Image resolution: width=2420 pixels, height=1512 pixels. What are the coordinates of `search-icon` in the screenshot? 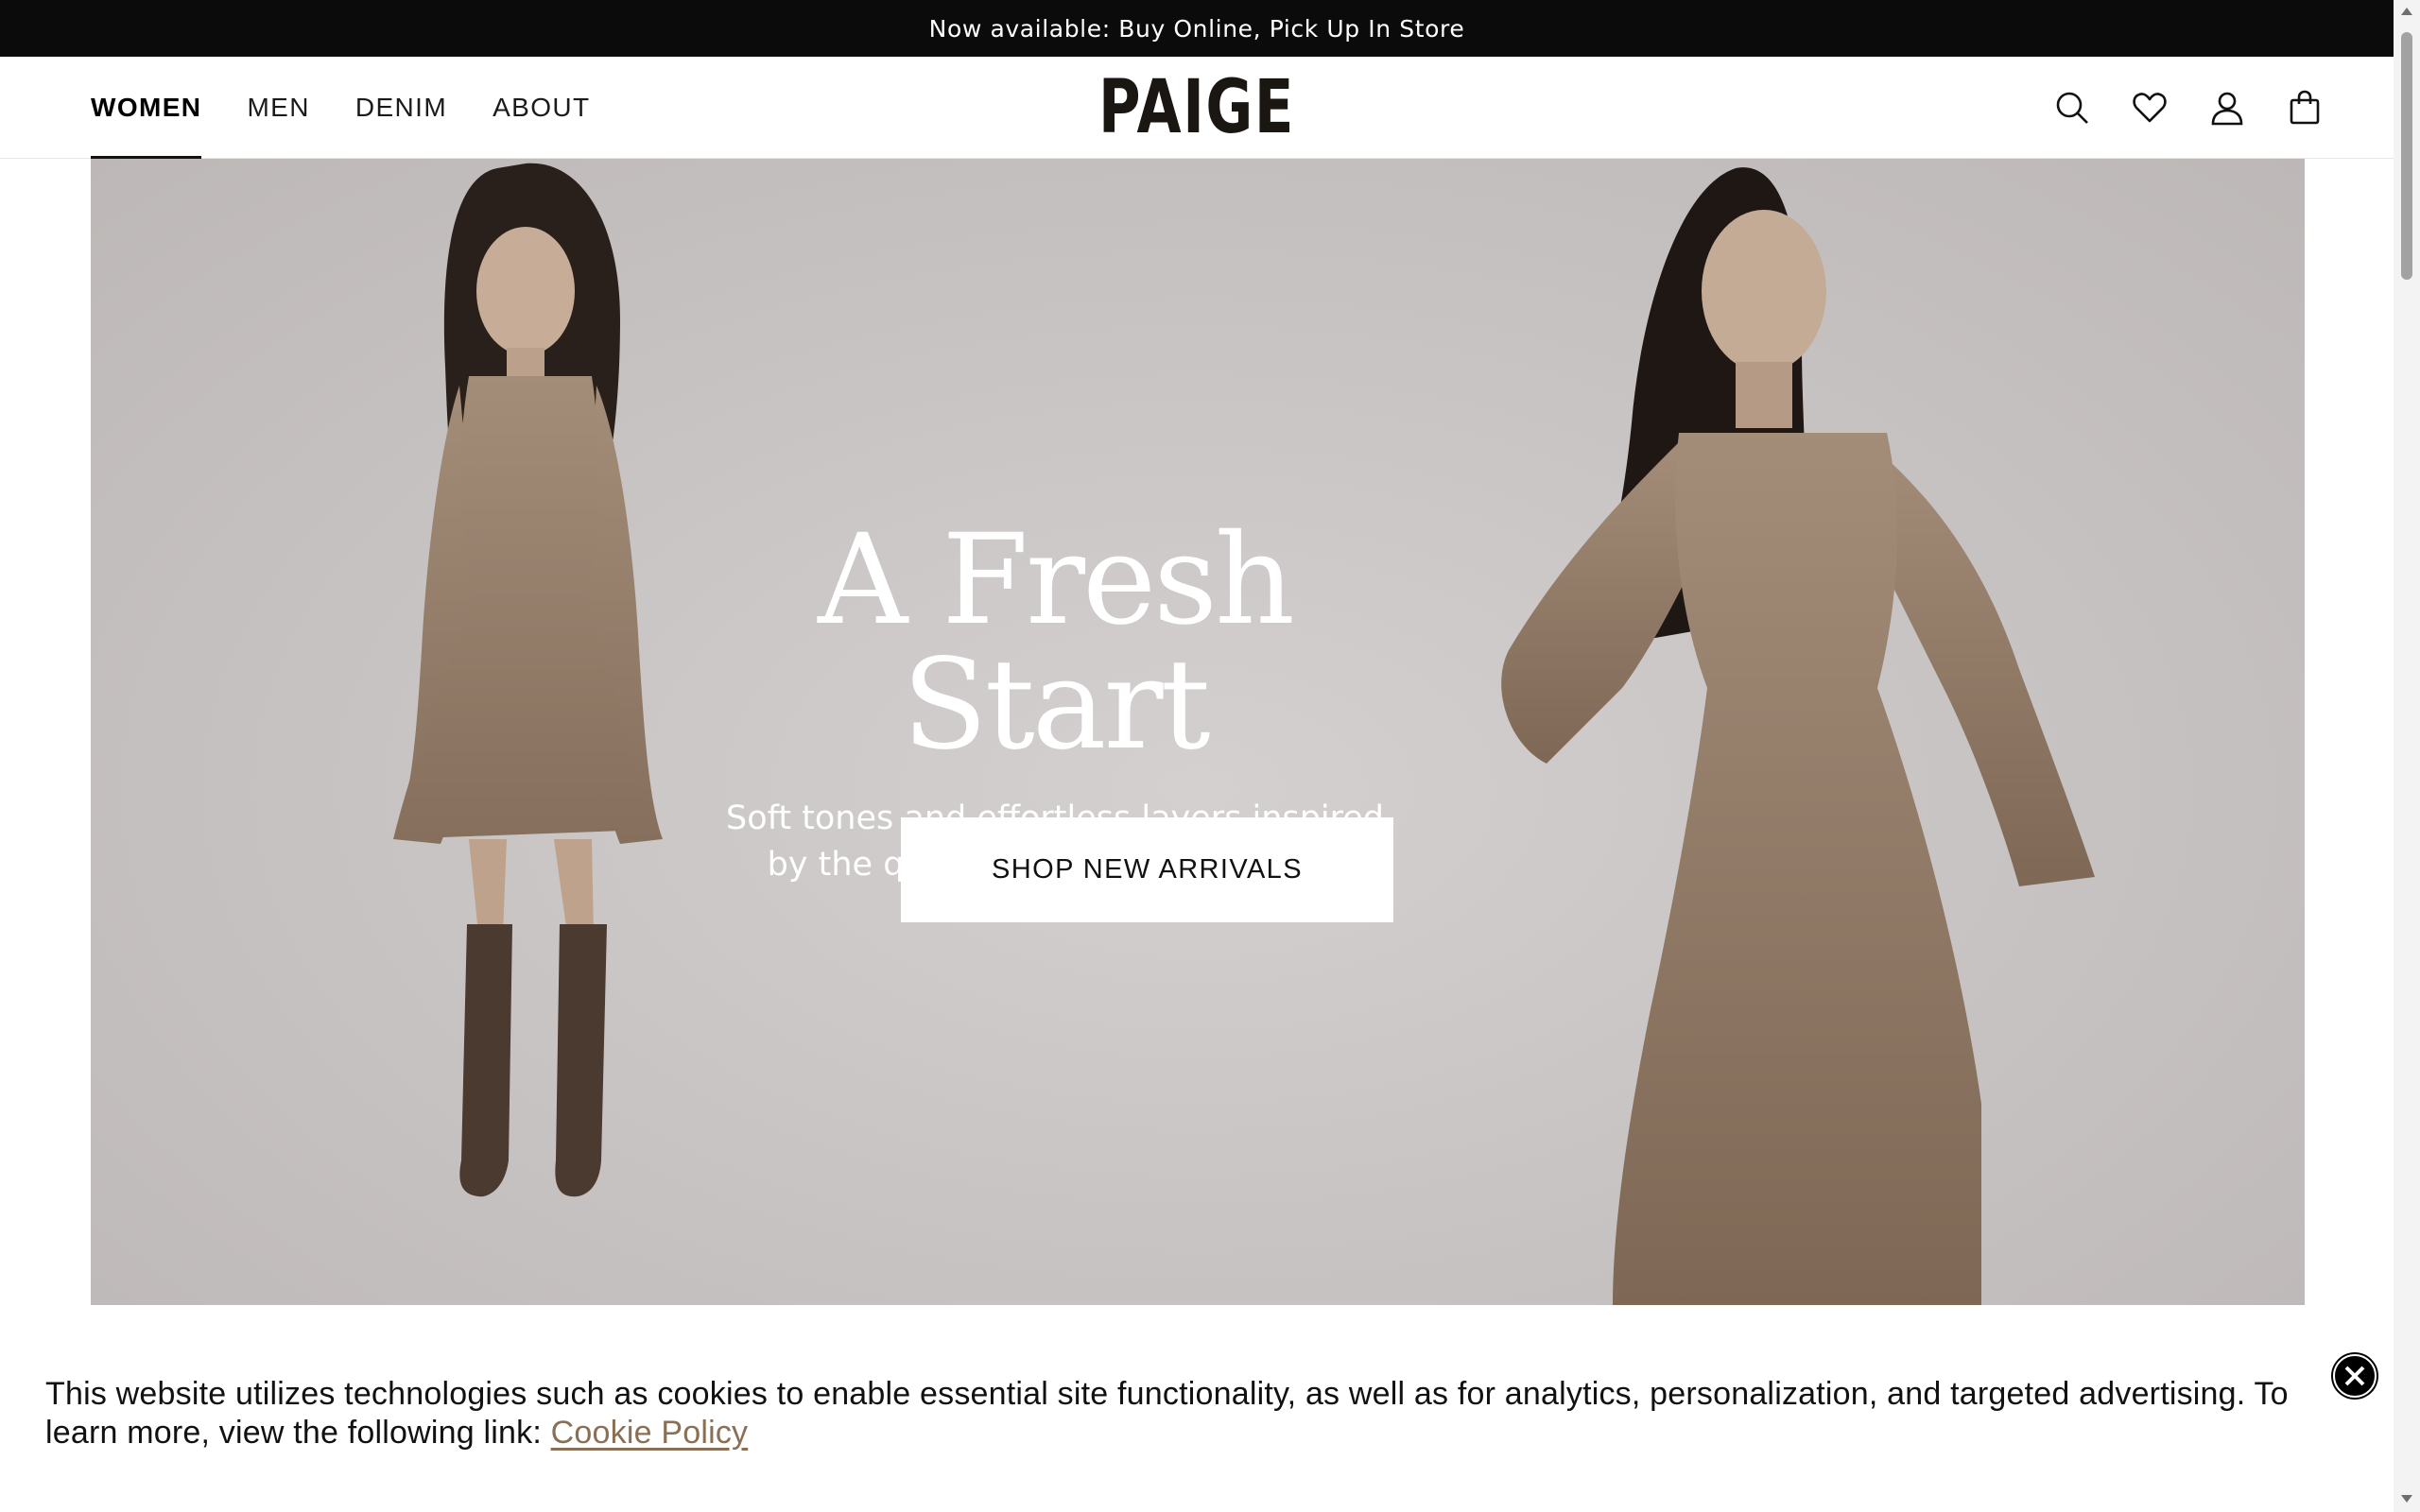 It's located at (2072, 108).